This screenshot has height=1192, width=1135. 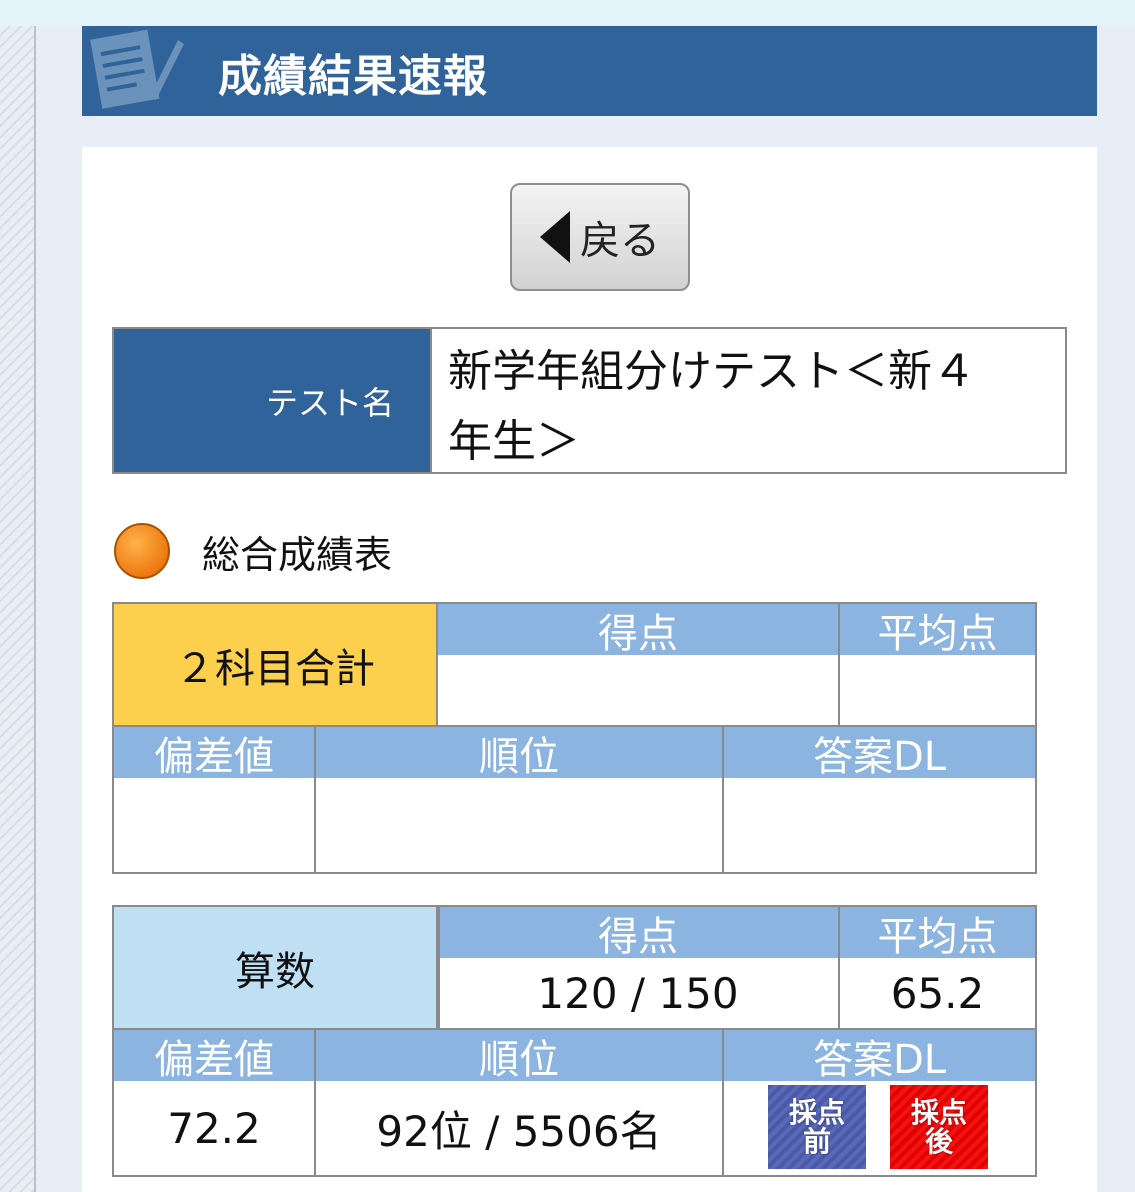 I want to click on test-name-box: テスト名 新学年組分けテスト＜新４ 年生＞, so click(x=589, y=400).